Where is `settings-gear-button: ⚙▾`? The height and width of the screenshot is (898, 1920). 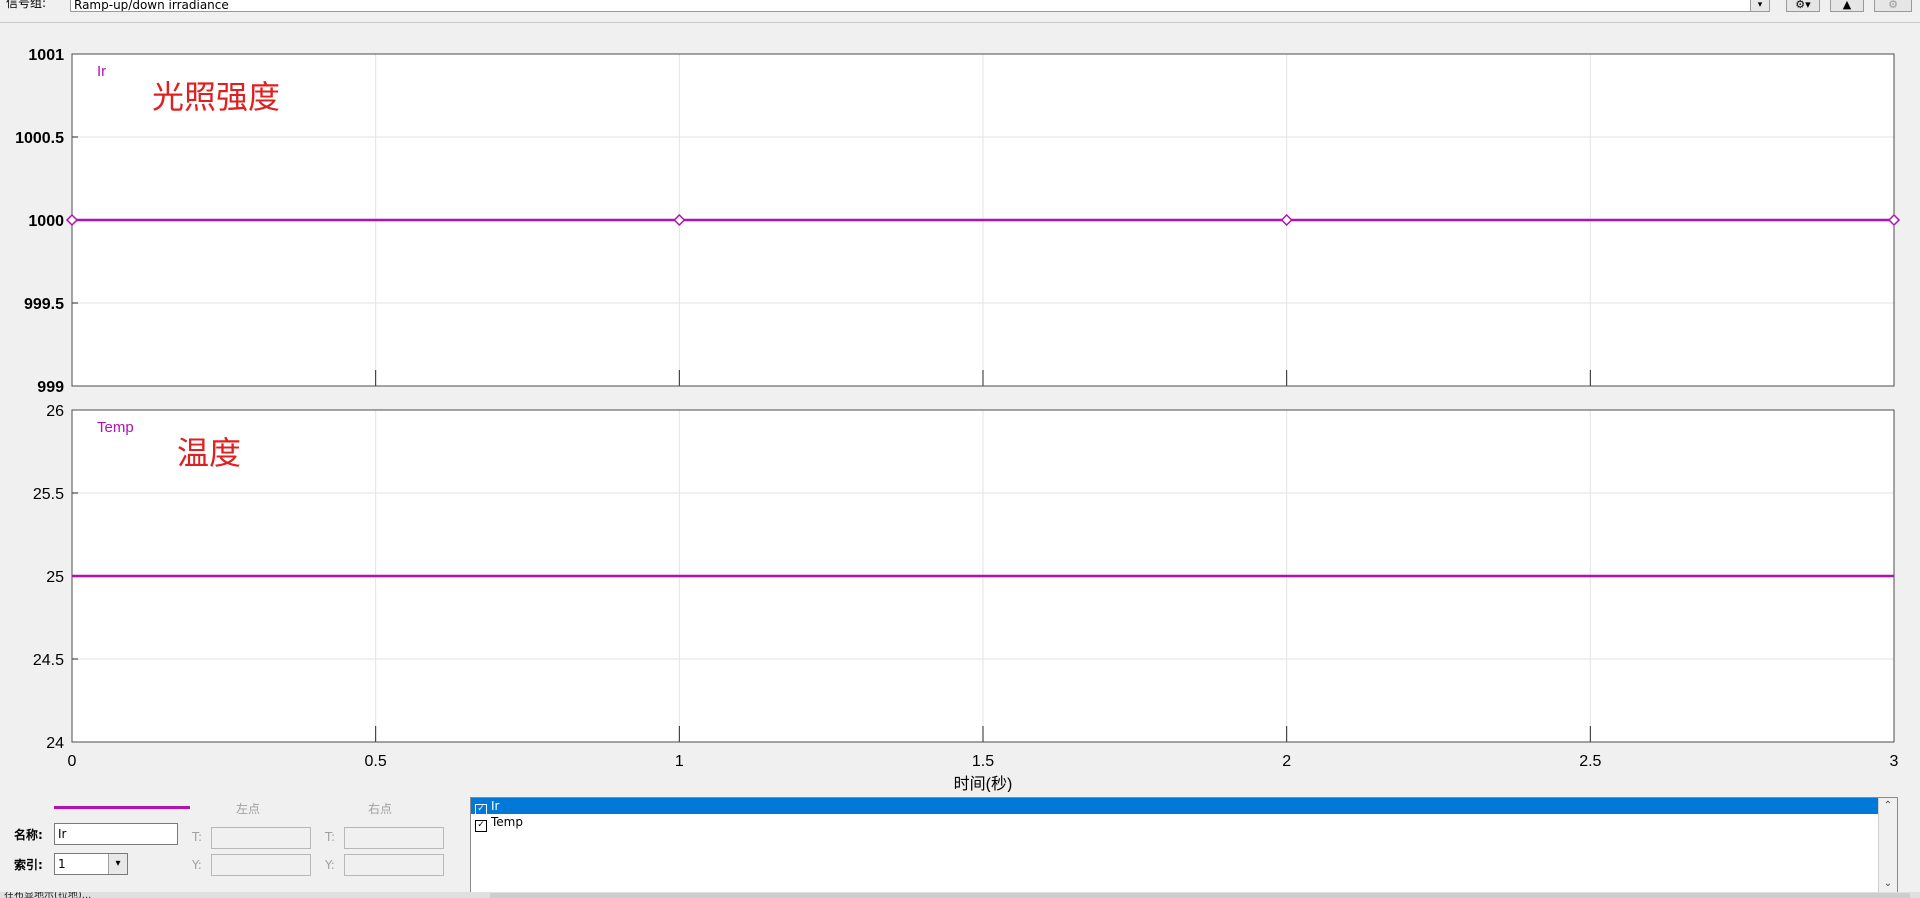
settings-gear-button: ⚙▾ is located at coordinates (1803, 6).